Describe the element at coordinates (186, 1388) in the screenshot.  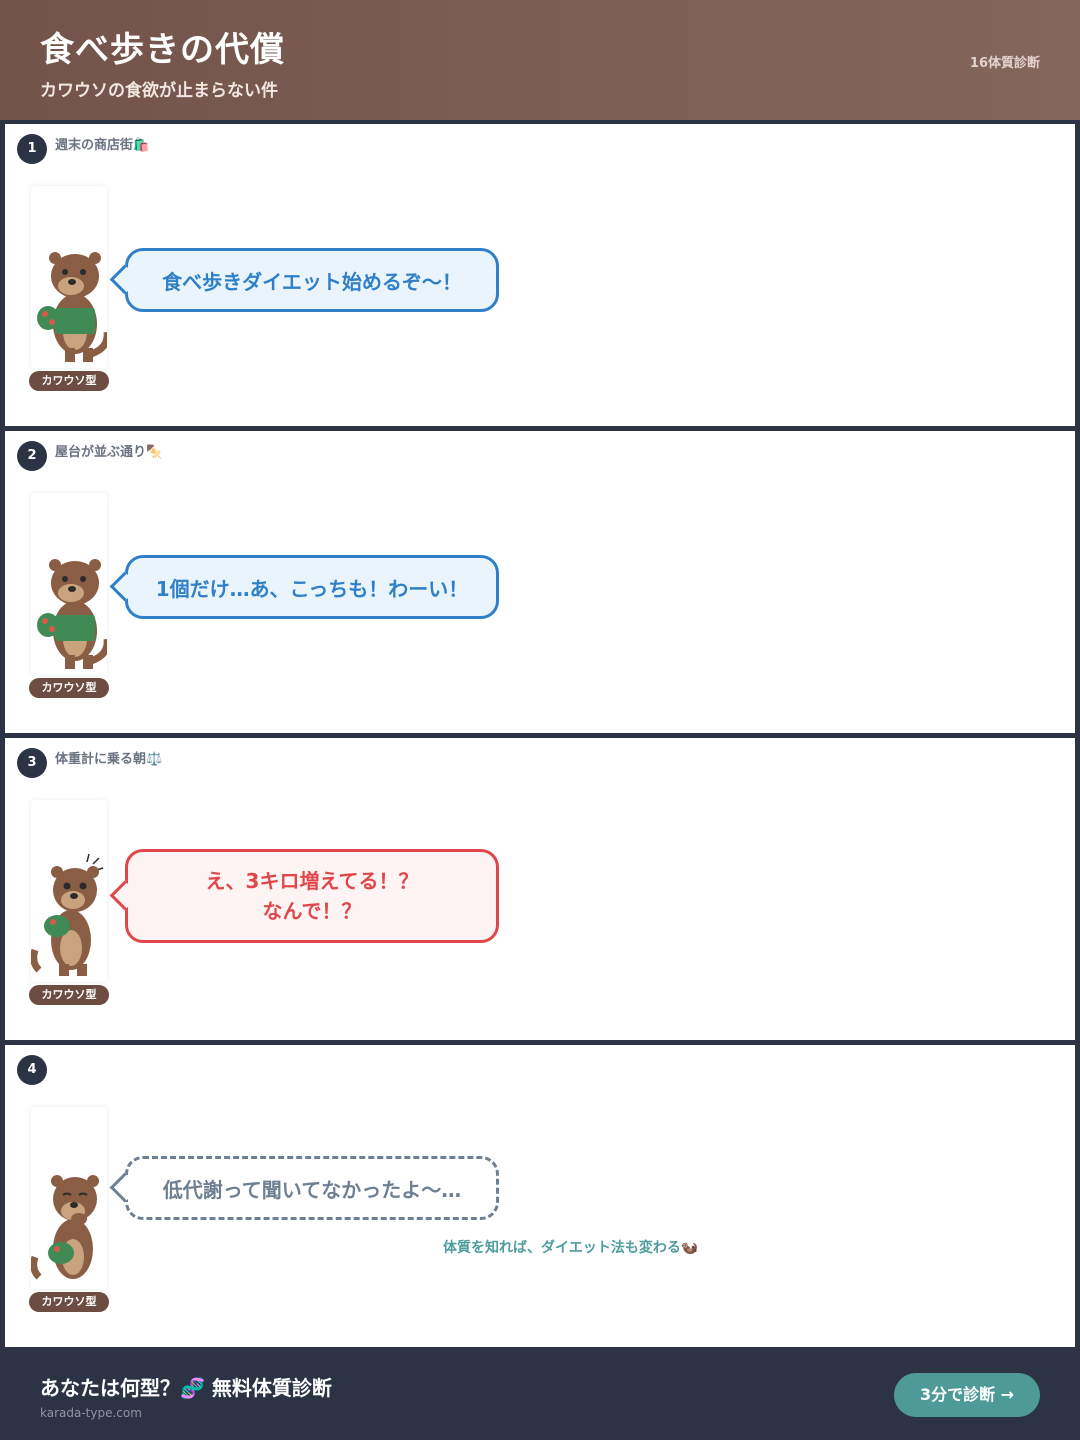
I see `cta-headline: あなたは何型？🧬 無料体質診断` at that location.